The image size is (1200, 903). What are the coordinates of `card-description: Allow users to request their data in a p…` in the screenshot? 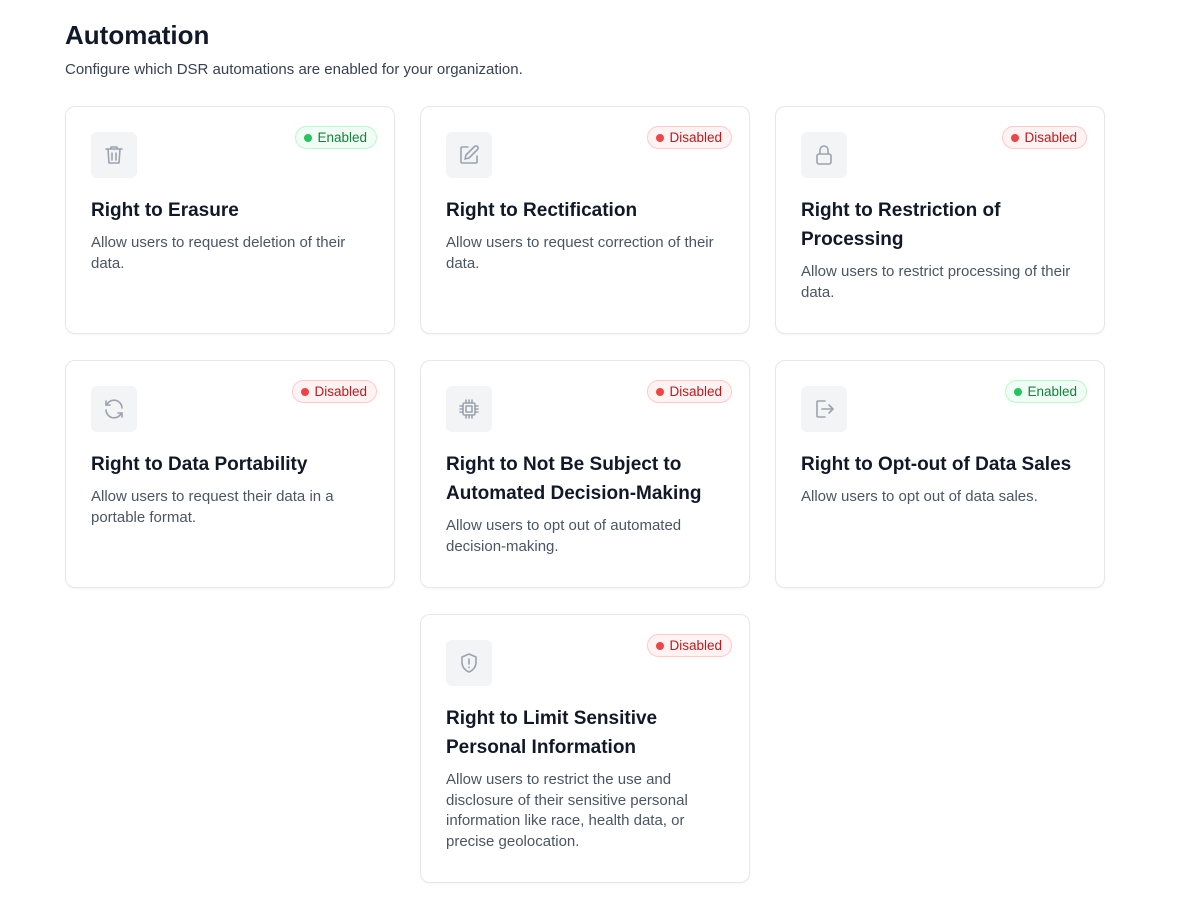 It's located at (212, 507).